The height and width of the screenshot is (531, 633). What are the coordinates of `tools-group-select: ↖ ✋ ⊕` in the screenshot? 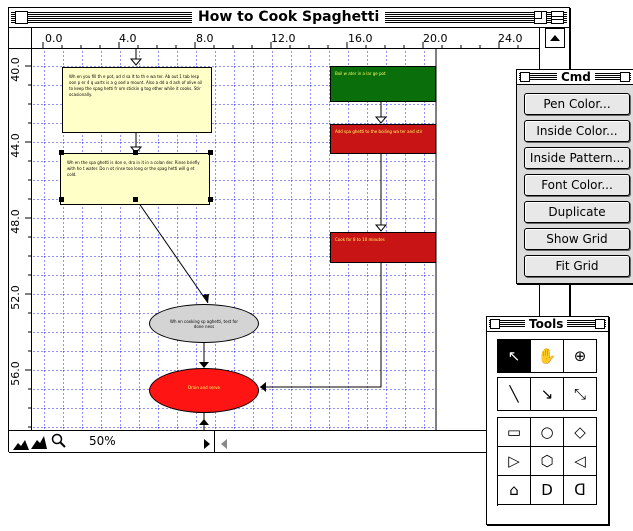 It's located at (547, 356).